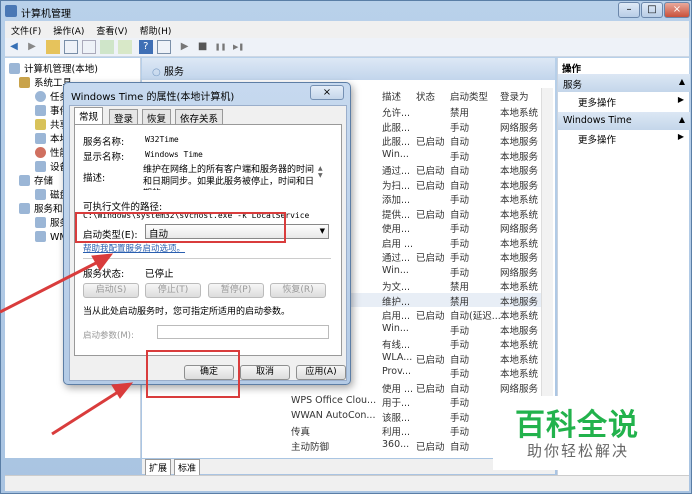 The image size is (692, 494). What do you see at coordinates (57, 283) in the screenshot?
I see `arrow-to-startup-type` at bounding box center [57, 283].